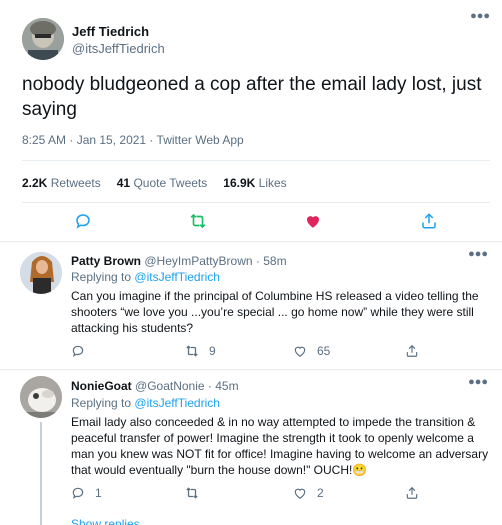 The width and height of the screenshot is (502, 525). Describe the element at coordinates (162, 183) in the screenshot. I see `quotes-stat: 41 Quote Tweets` at that location.